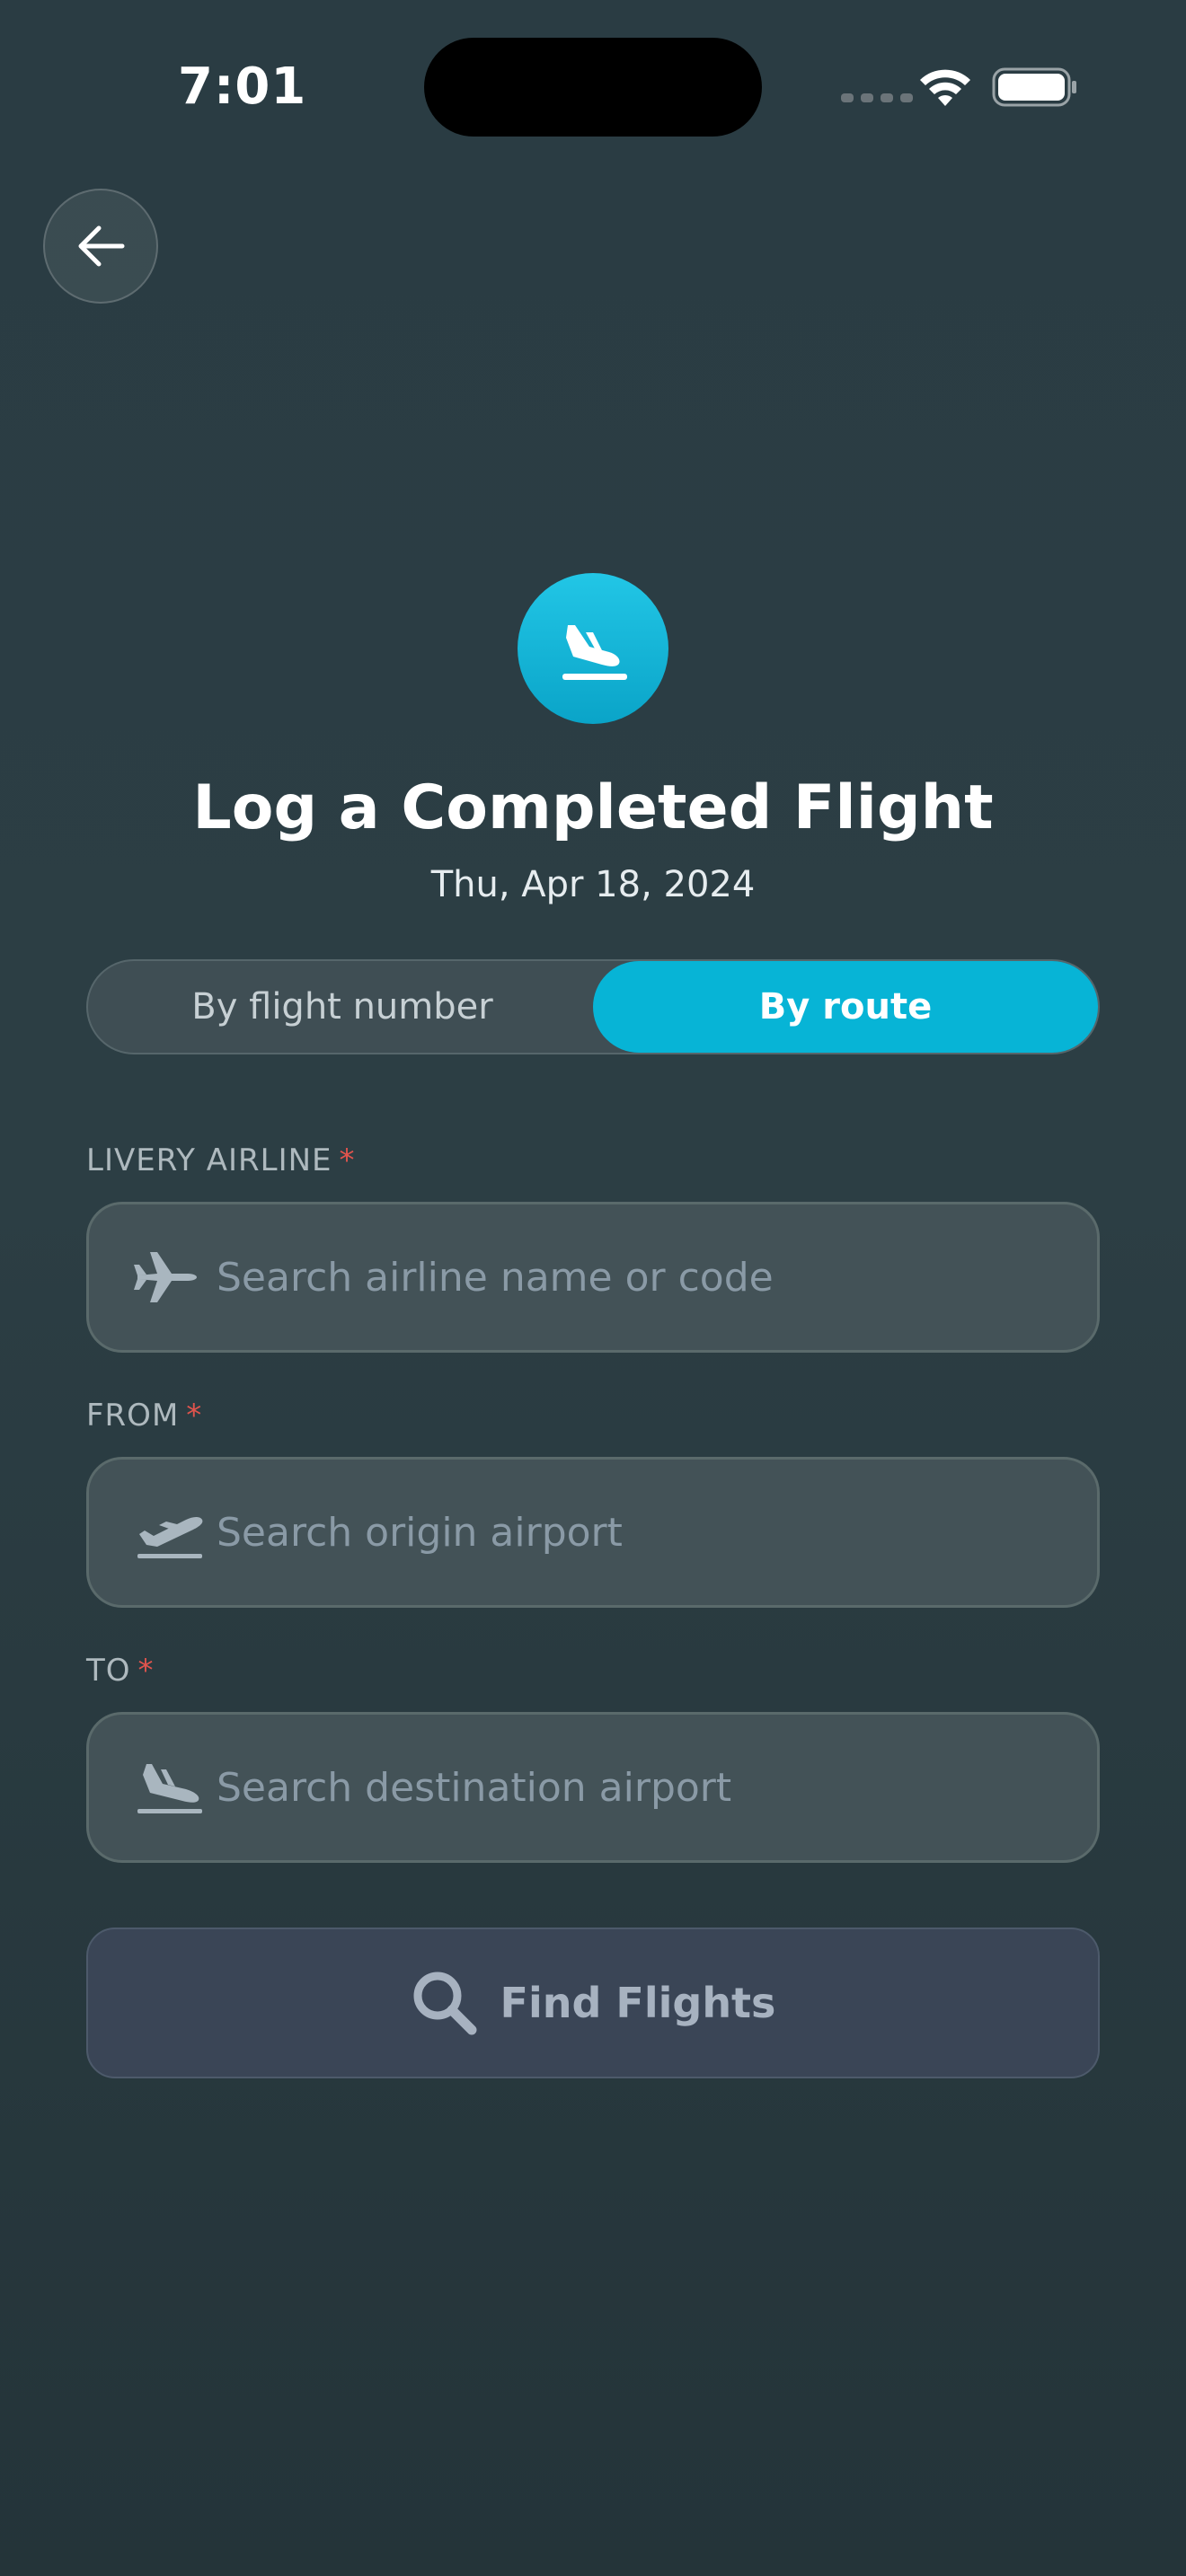 The height and width of the screenshot is (2576, 1186). I want to click on to-label: TO *, so click(120, 1671).